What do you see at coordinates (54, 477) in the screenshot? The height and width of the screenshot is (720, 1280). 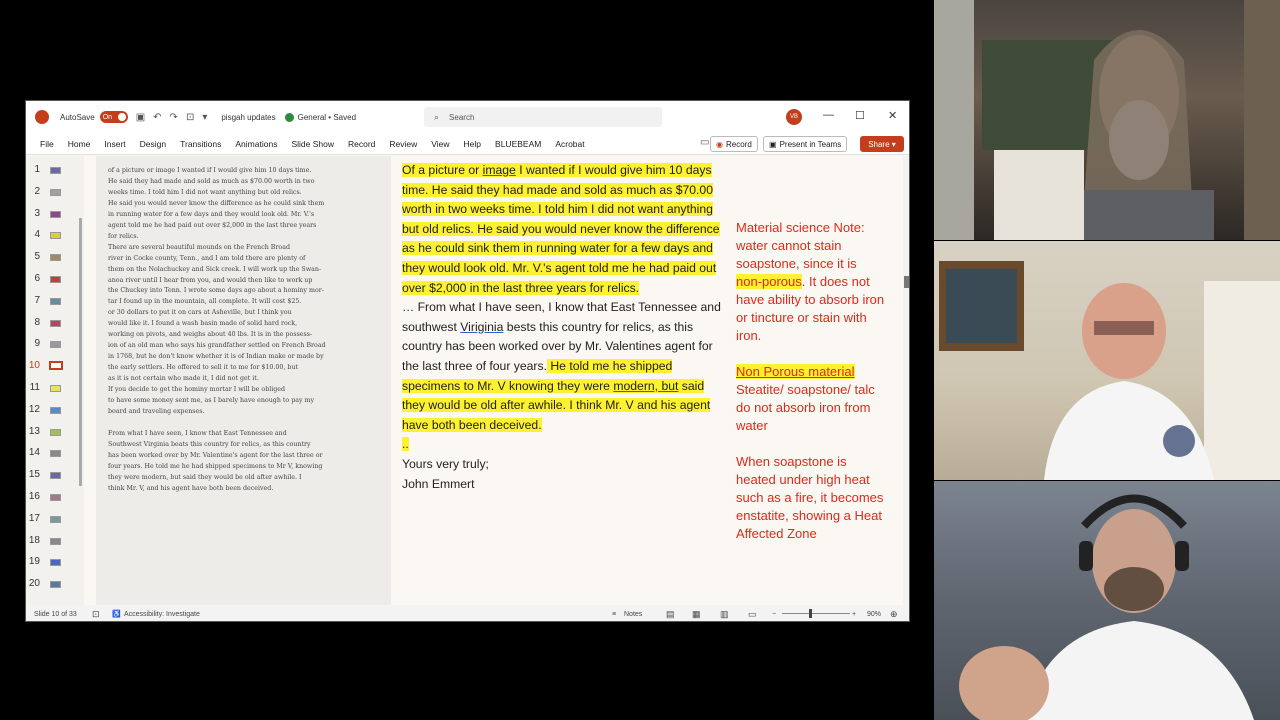 I see `slide-thumbnail-15: 15` at bounding box center [54, 477].